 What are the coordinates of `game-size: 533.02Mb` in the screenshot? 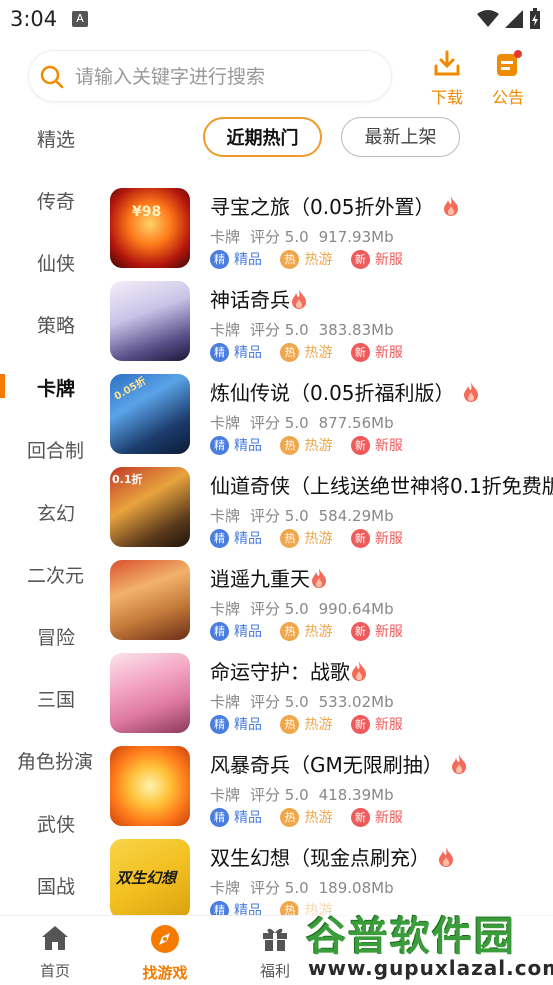 It's located at (356, 702).